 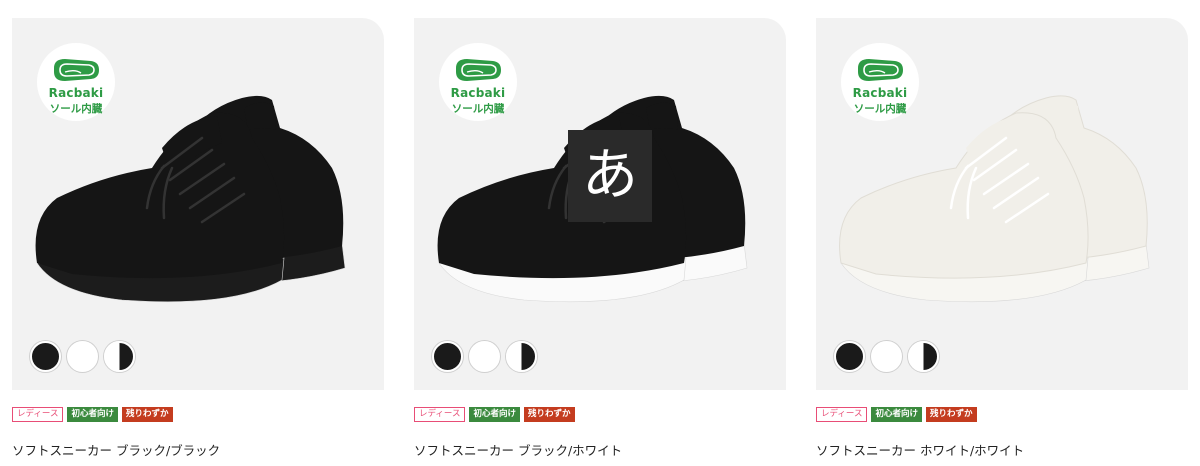 I want to click on ime-indicator: あ, so click(x=610, y=176).